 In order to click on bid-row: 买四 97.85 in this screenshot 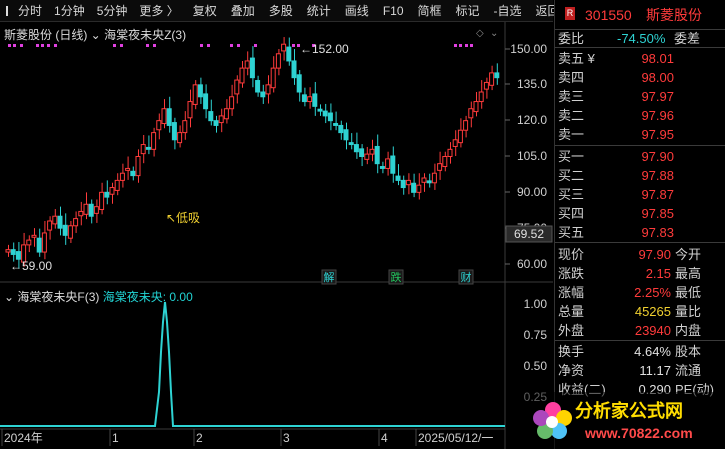, I will do `click(640, 213)`.